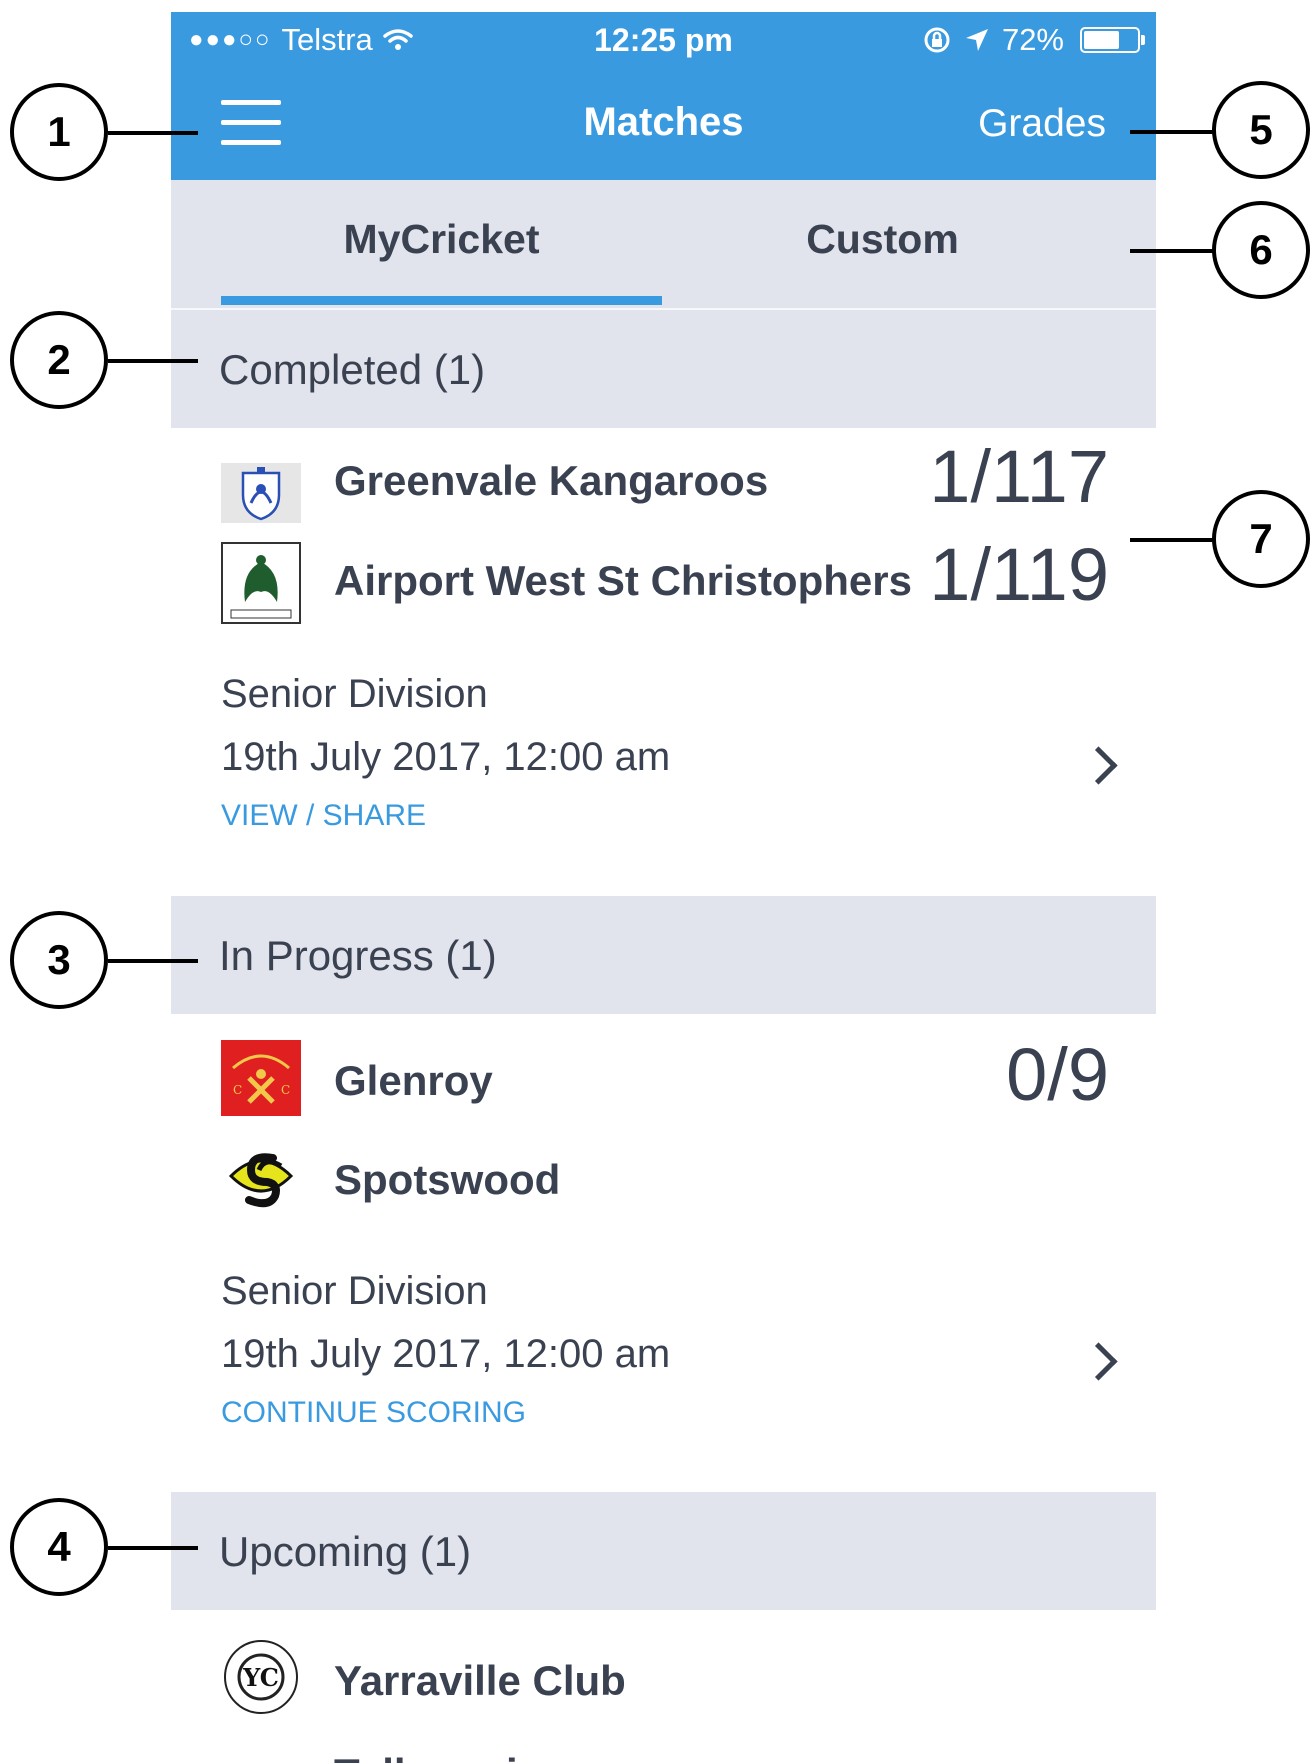  What do you see at coordinates (551, 480) in the screenshot?
I see `team-name: Greenvale Kangaroos` at bounding box center [551, 480].